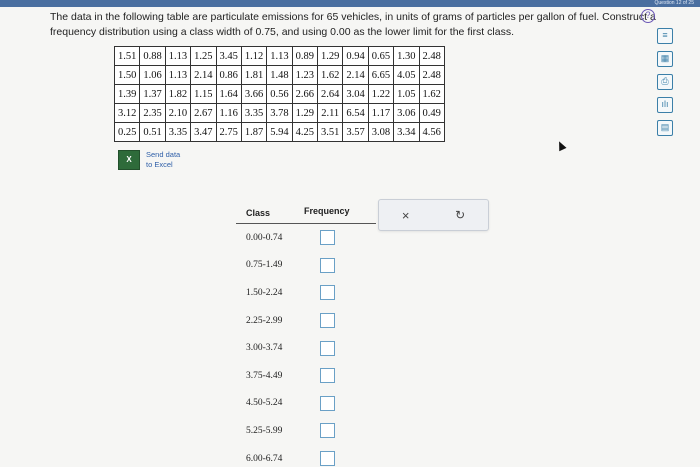 This screenshot has width=700, height=467. What do you see at coordinates (264, 375) in the screenshot?
I see `class-label: 3.75-4.49` at bounding box center [264, 375].